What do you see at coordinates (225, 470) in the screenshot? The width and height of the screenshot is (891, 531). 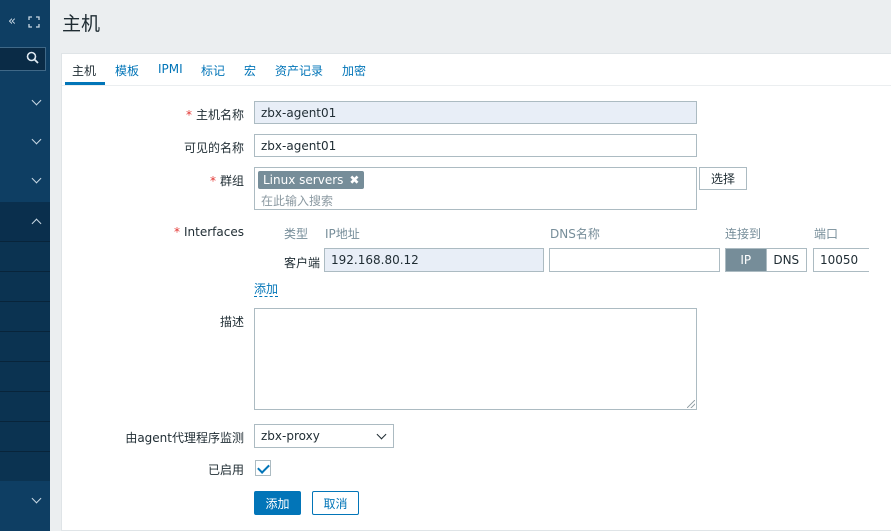 I see `enabled-label: 已启用` at bounding box center [225, 470].